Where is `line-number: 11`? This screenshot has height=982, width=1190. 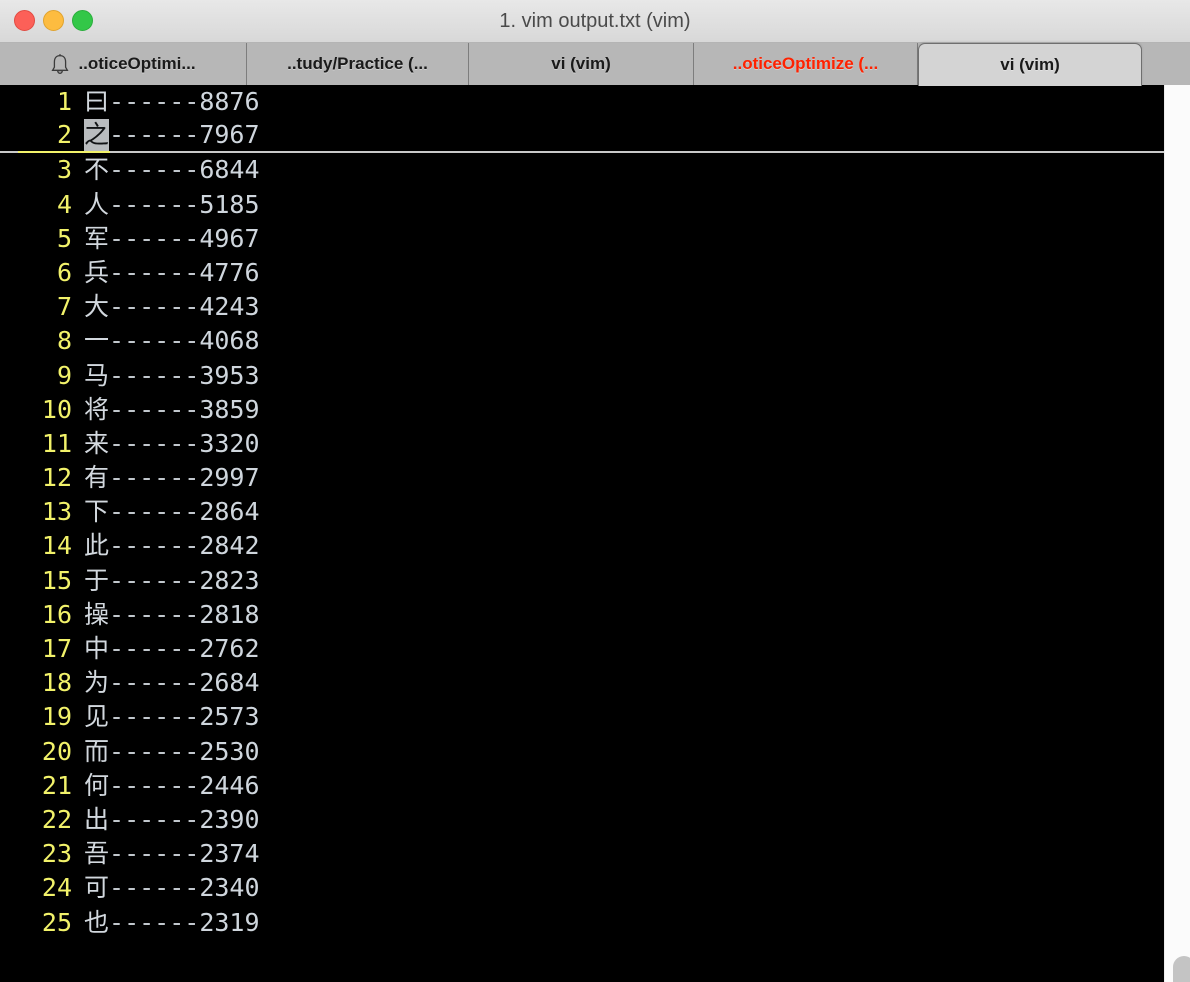 line-number: 11 is located at coordinates (56, 443).